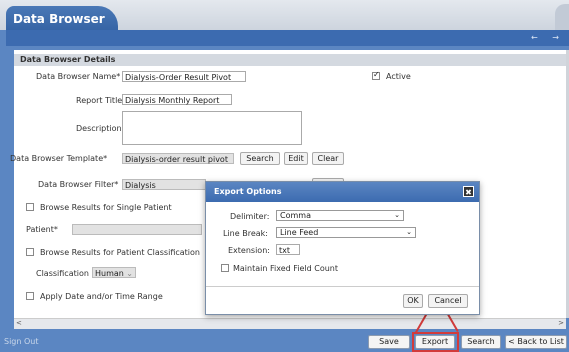  What do you see at coordinates (30, 207) in the screenshot?
I see `single-patient-checkbox` at bounding box center [30, 207].